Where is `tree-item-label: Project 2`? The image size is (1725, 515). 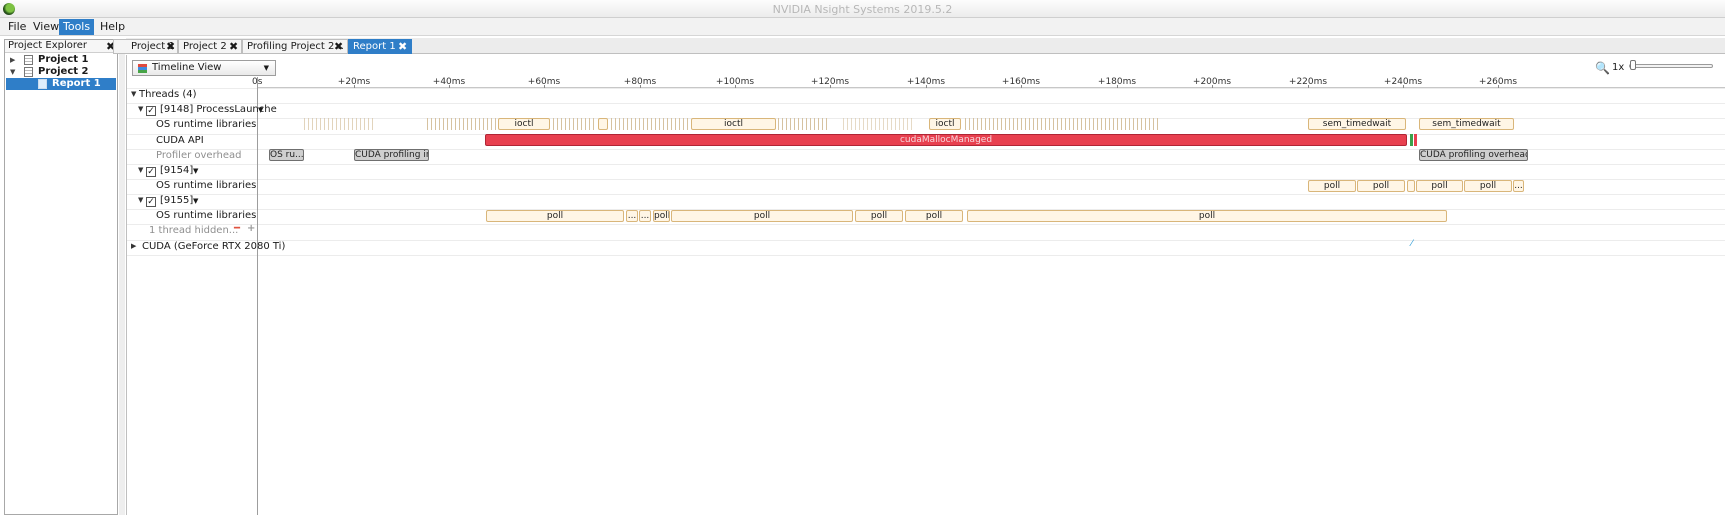
tree-item-label: Project 2 is located at coordinates (63, 71).